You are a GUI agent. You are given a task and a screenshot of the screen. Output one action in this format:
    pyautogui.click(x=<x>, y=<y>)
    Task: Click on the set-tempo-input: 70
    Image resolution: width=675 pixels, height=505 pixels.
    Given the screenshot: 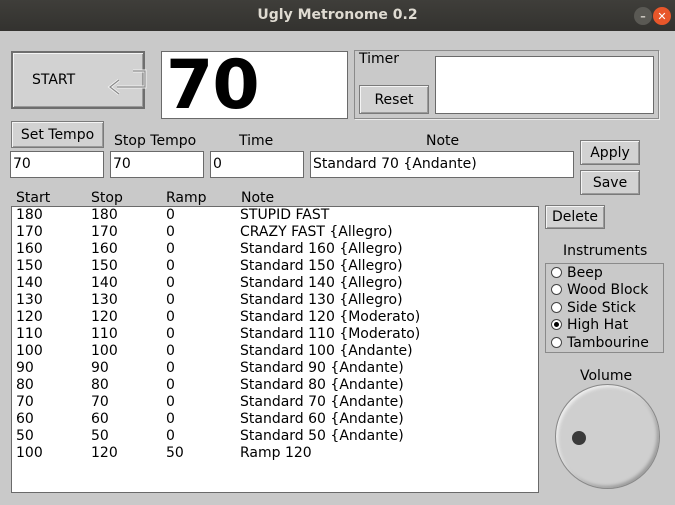 What is the action you would take?
    pyautogui.click(x=57, y=164)
    